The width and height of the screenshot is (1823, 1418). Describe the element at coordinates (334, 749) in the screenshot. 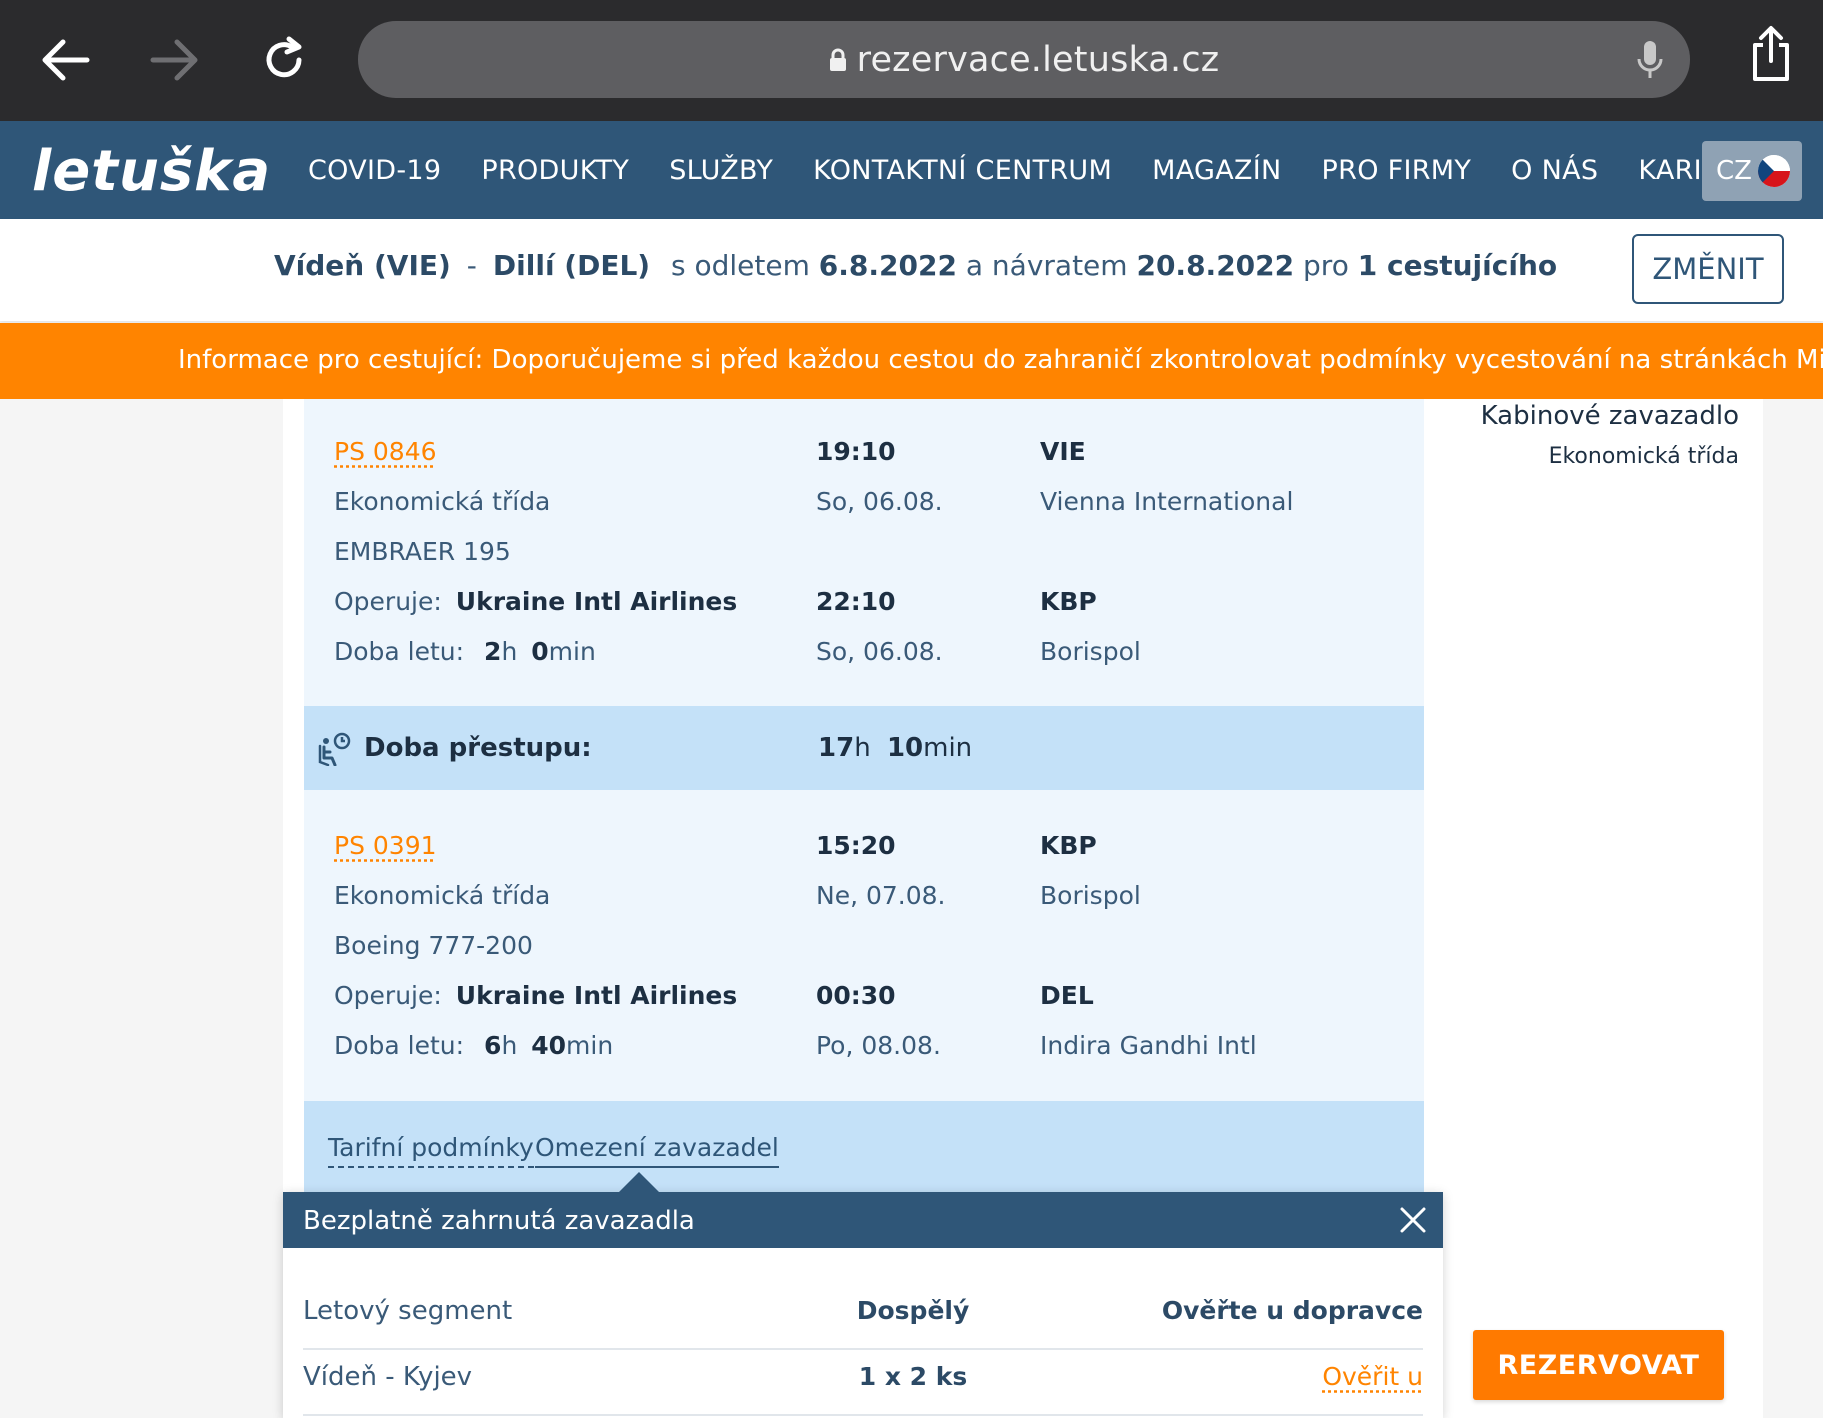

I see `transfer-time-icon` at that location.